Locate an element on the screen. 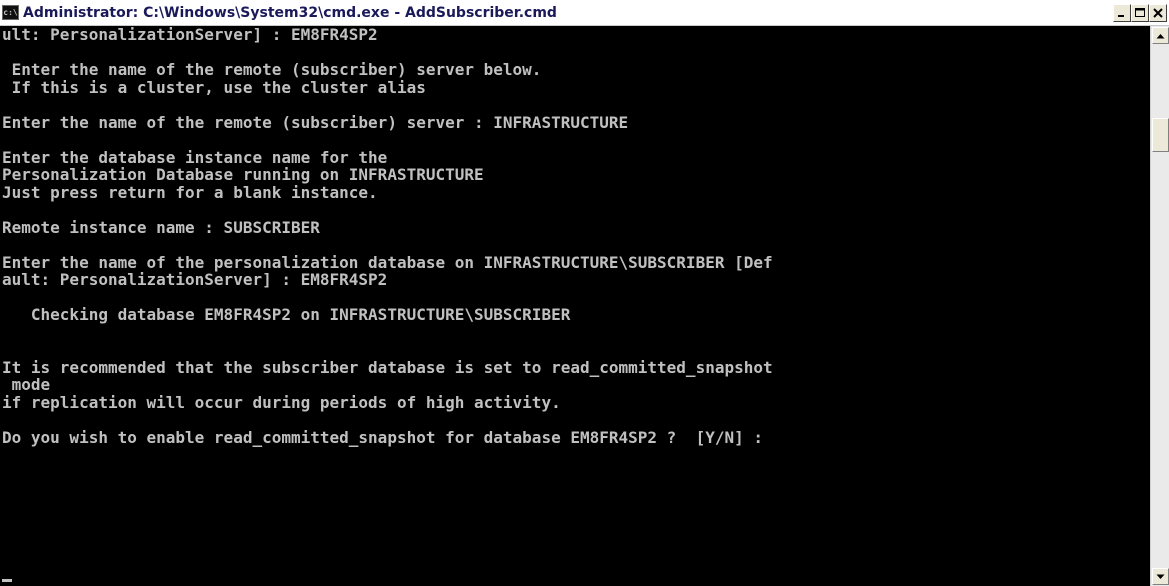  console-line: mode is located at coordinates (26, 384).